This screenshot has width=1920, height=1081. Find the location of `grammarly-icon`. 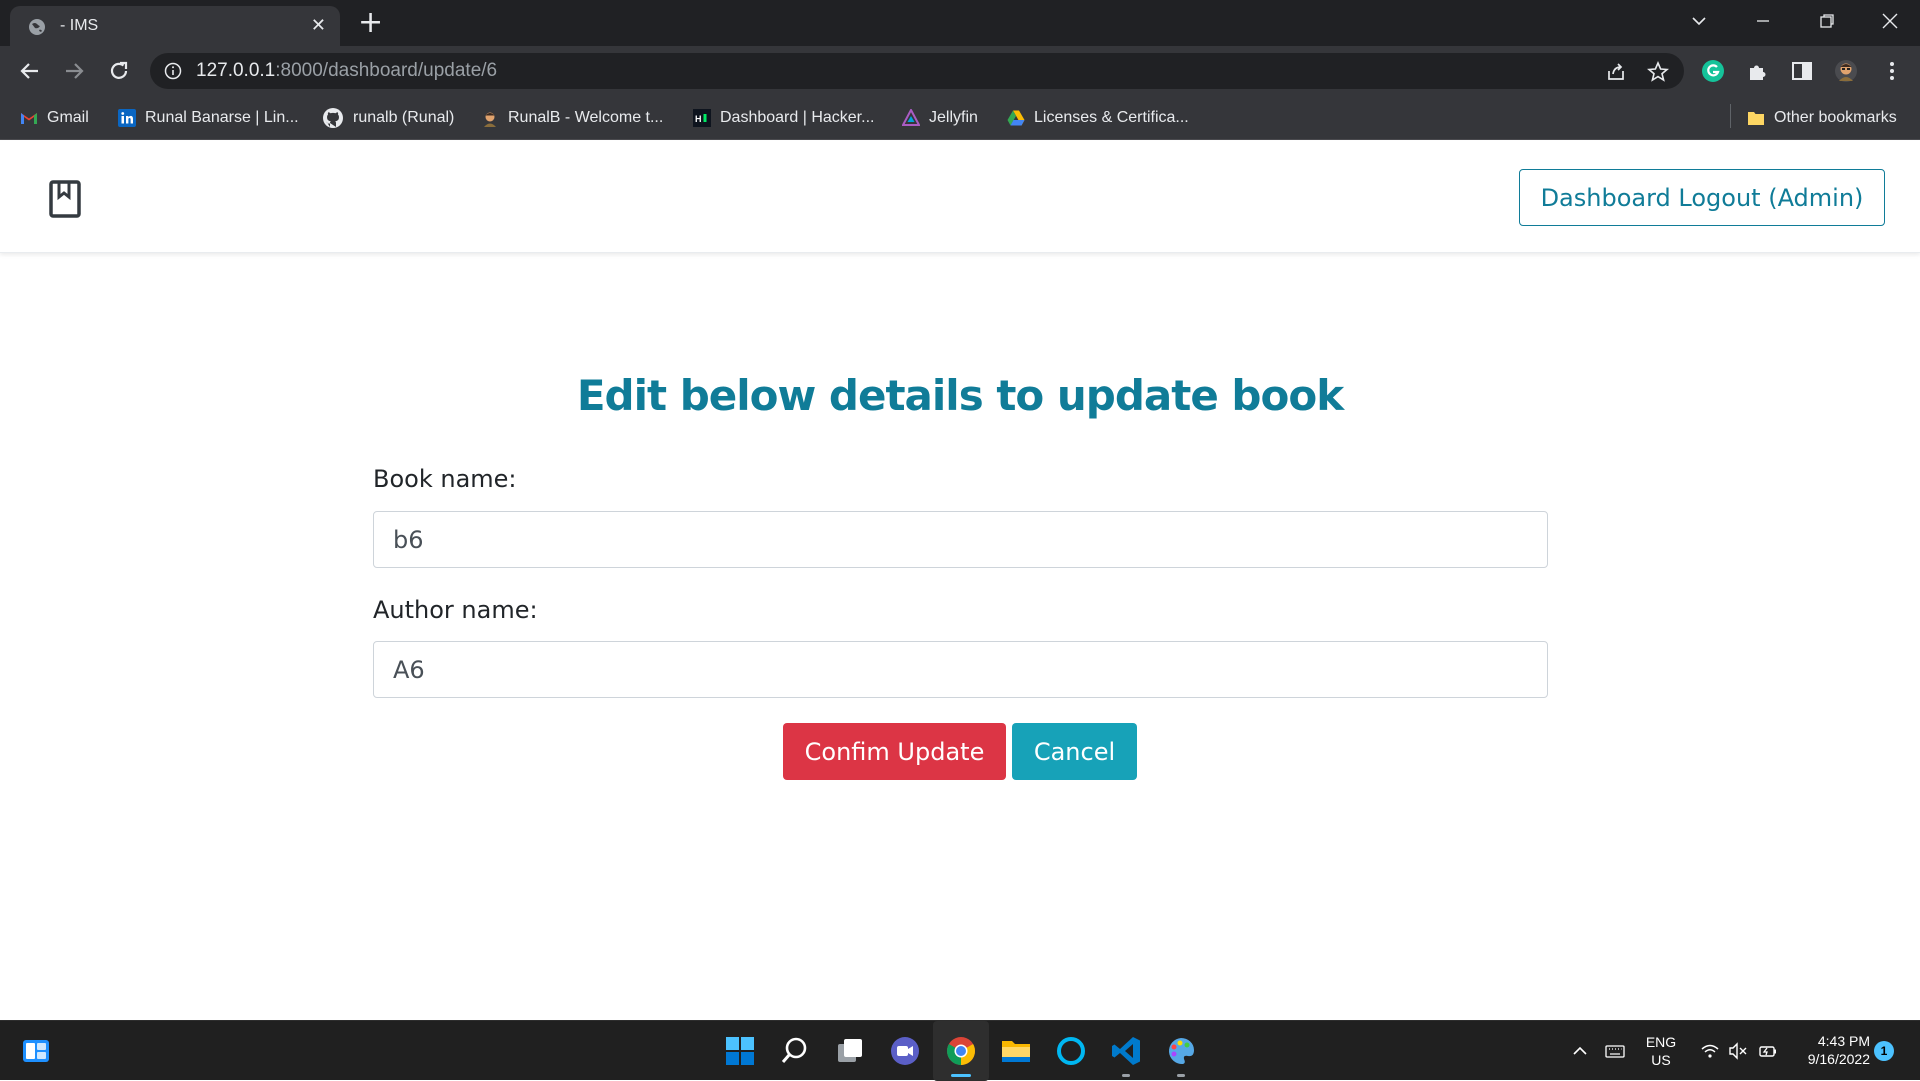

grammarly-icon is located at coordinates (1713, 71).